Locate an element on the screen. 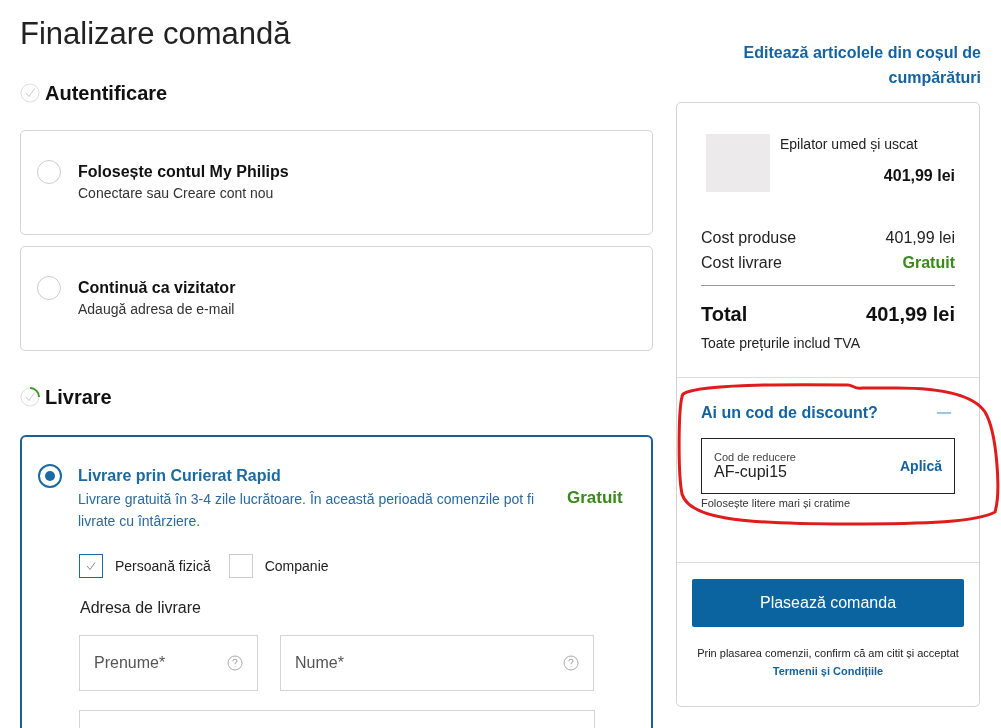  shipping-price: Gratuit is located at coordinates (595, 498).